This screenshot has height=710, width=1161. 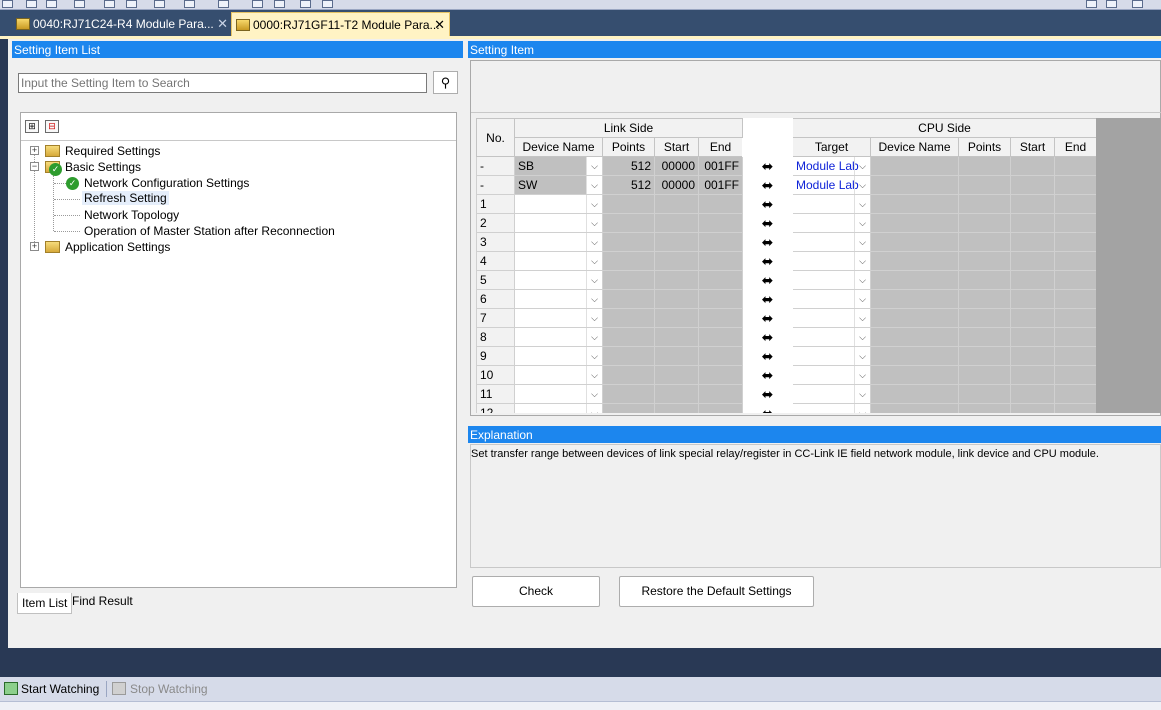 I want to click on tab-item-list: Item List, so click(x=45, y=603).